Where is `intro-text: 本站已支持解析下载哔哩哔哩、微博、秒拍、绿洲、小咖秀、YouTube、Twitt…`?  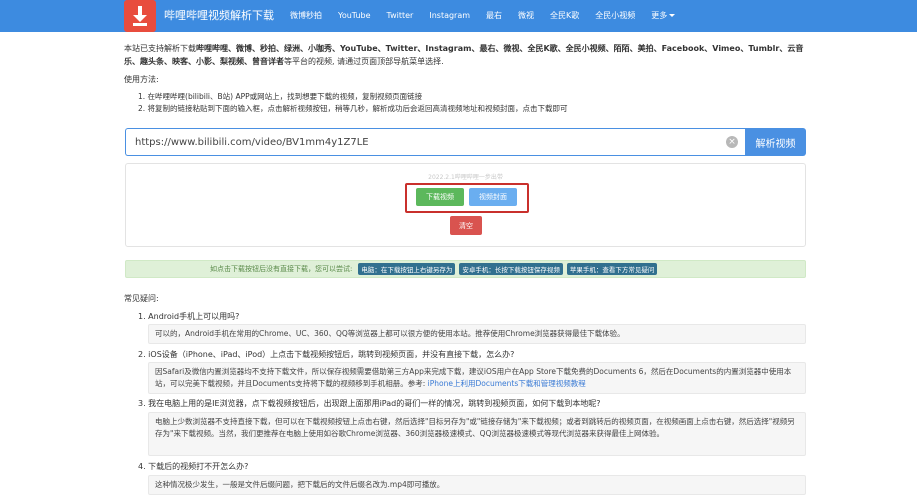
intro-text: 本站已支持解析下载哔哩哔哩、微博、秒拍、绿洲、小咖秀、YouTube、Twitt… is located at coordinates (464, 55).